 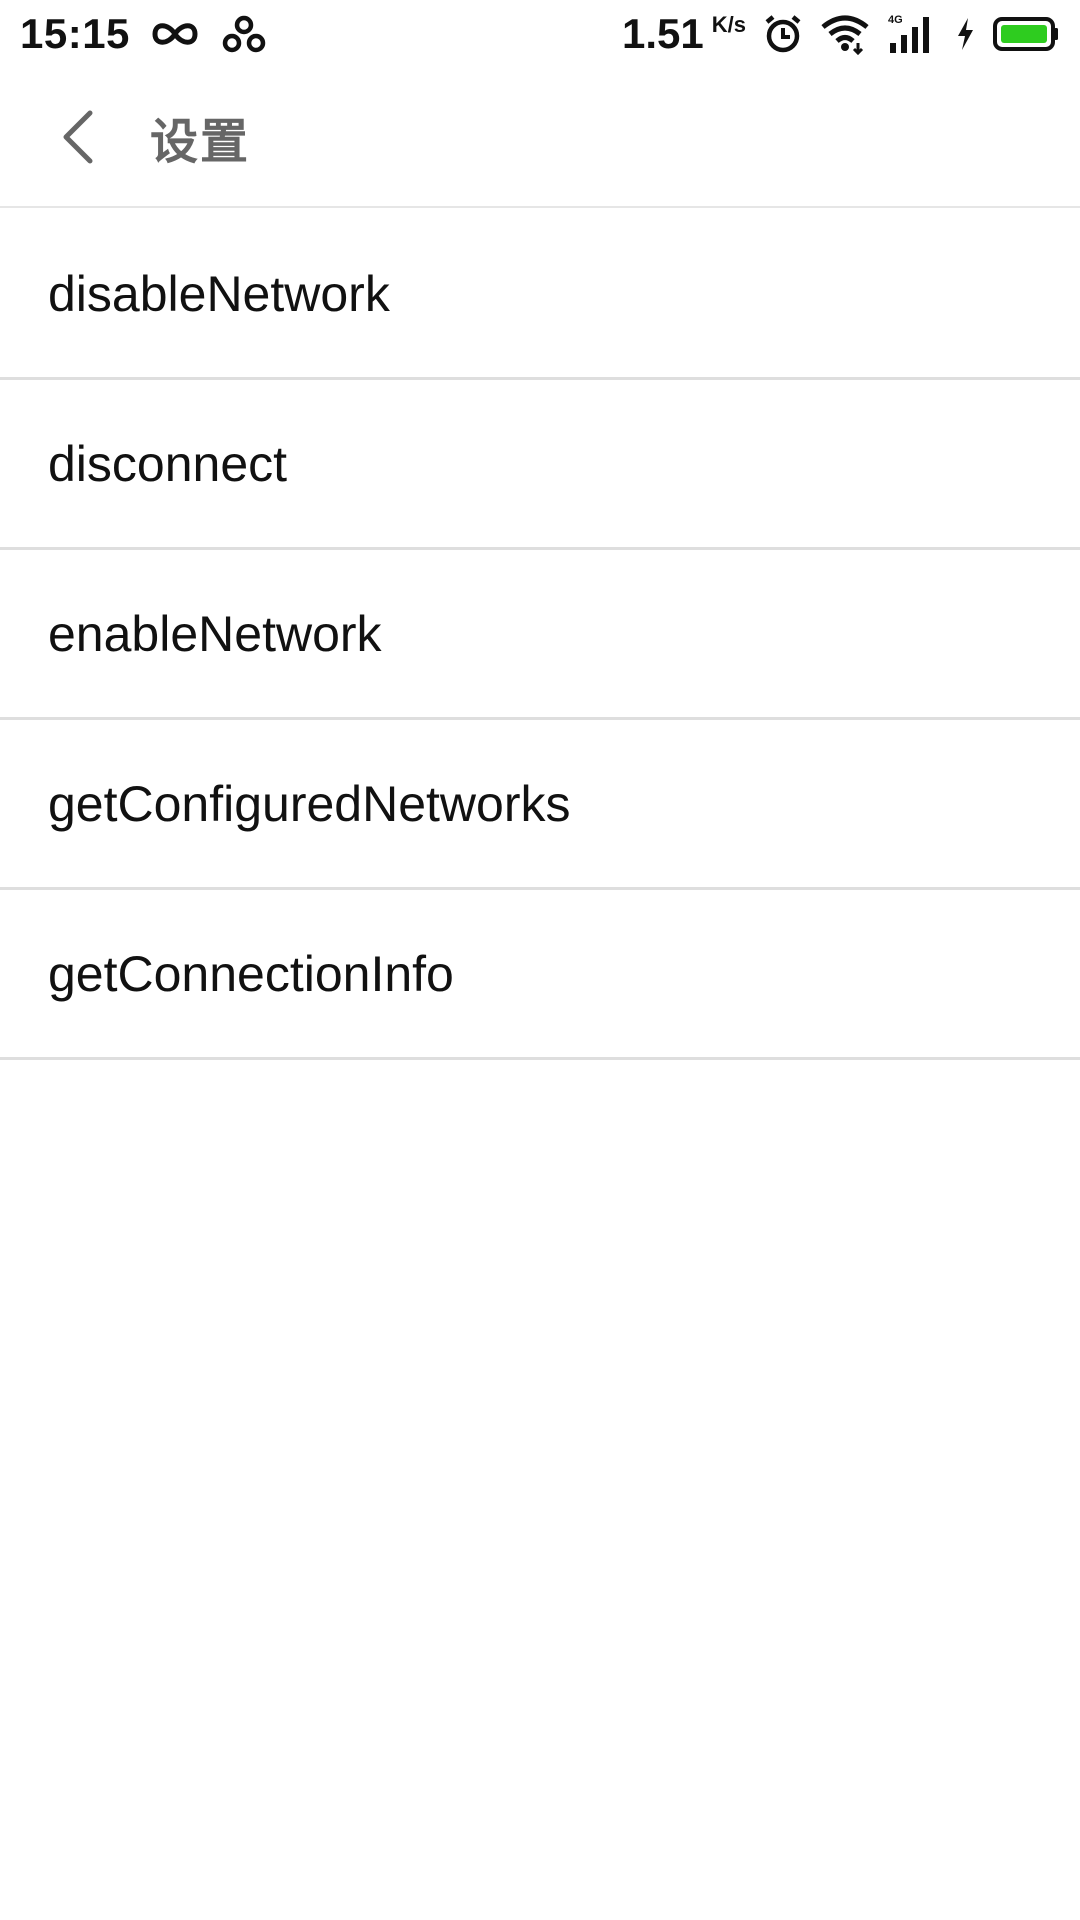 What do you see at coordinates (175, 34) in the screenshot?
I see `infinity-icon` at bounding box center [175, 34].